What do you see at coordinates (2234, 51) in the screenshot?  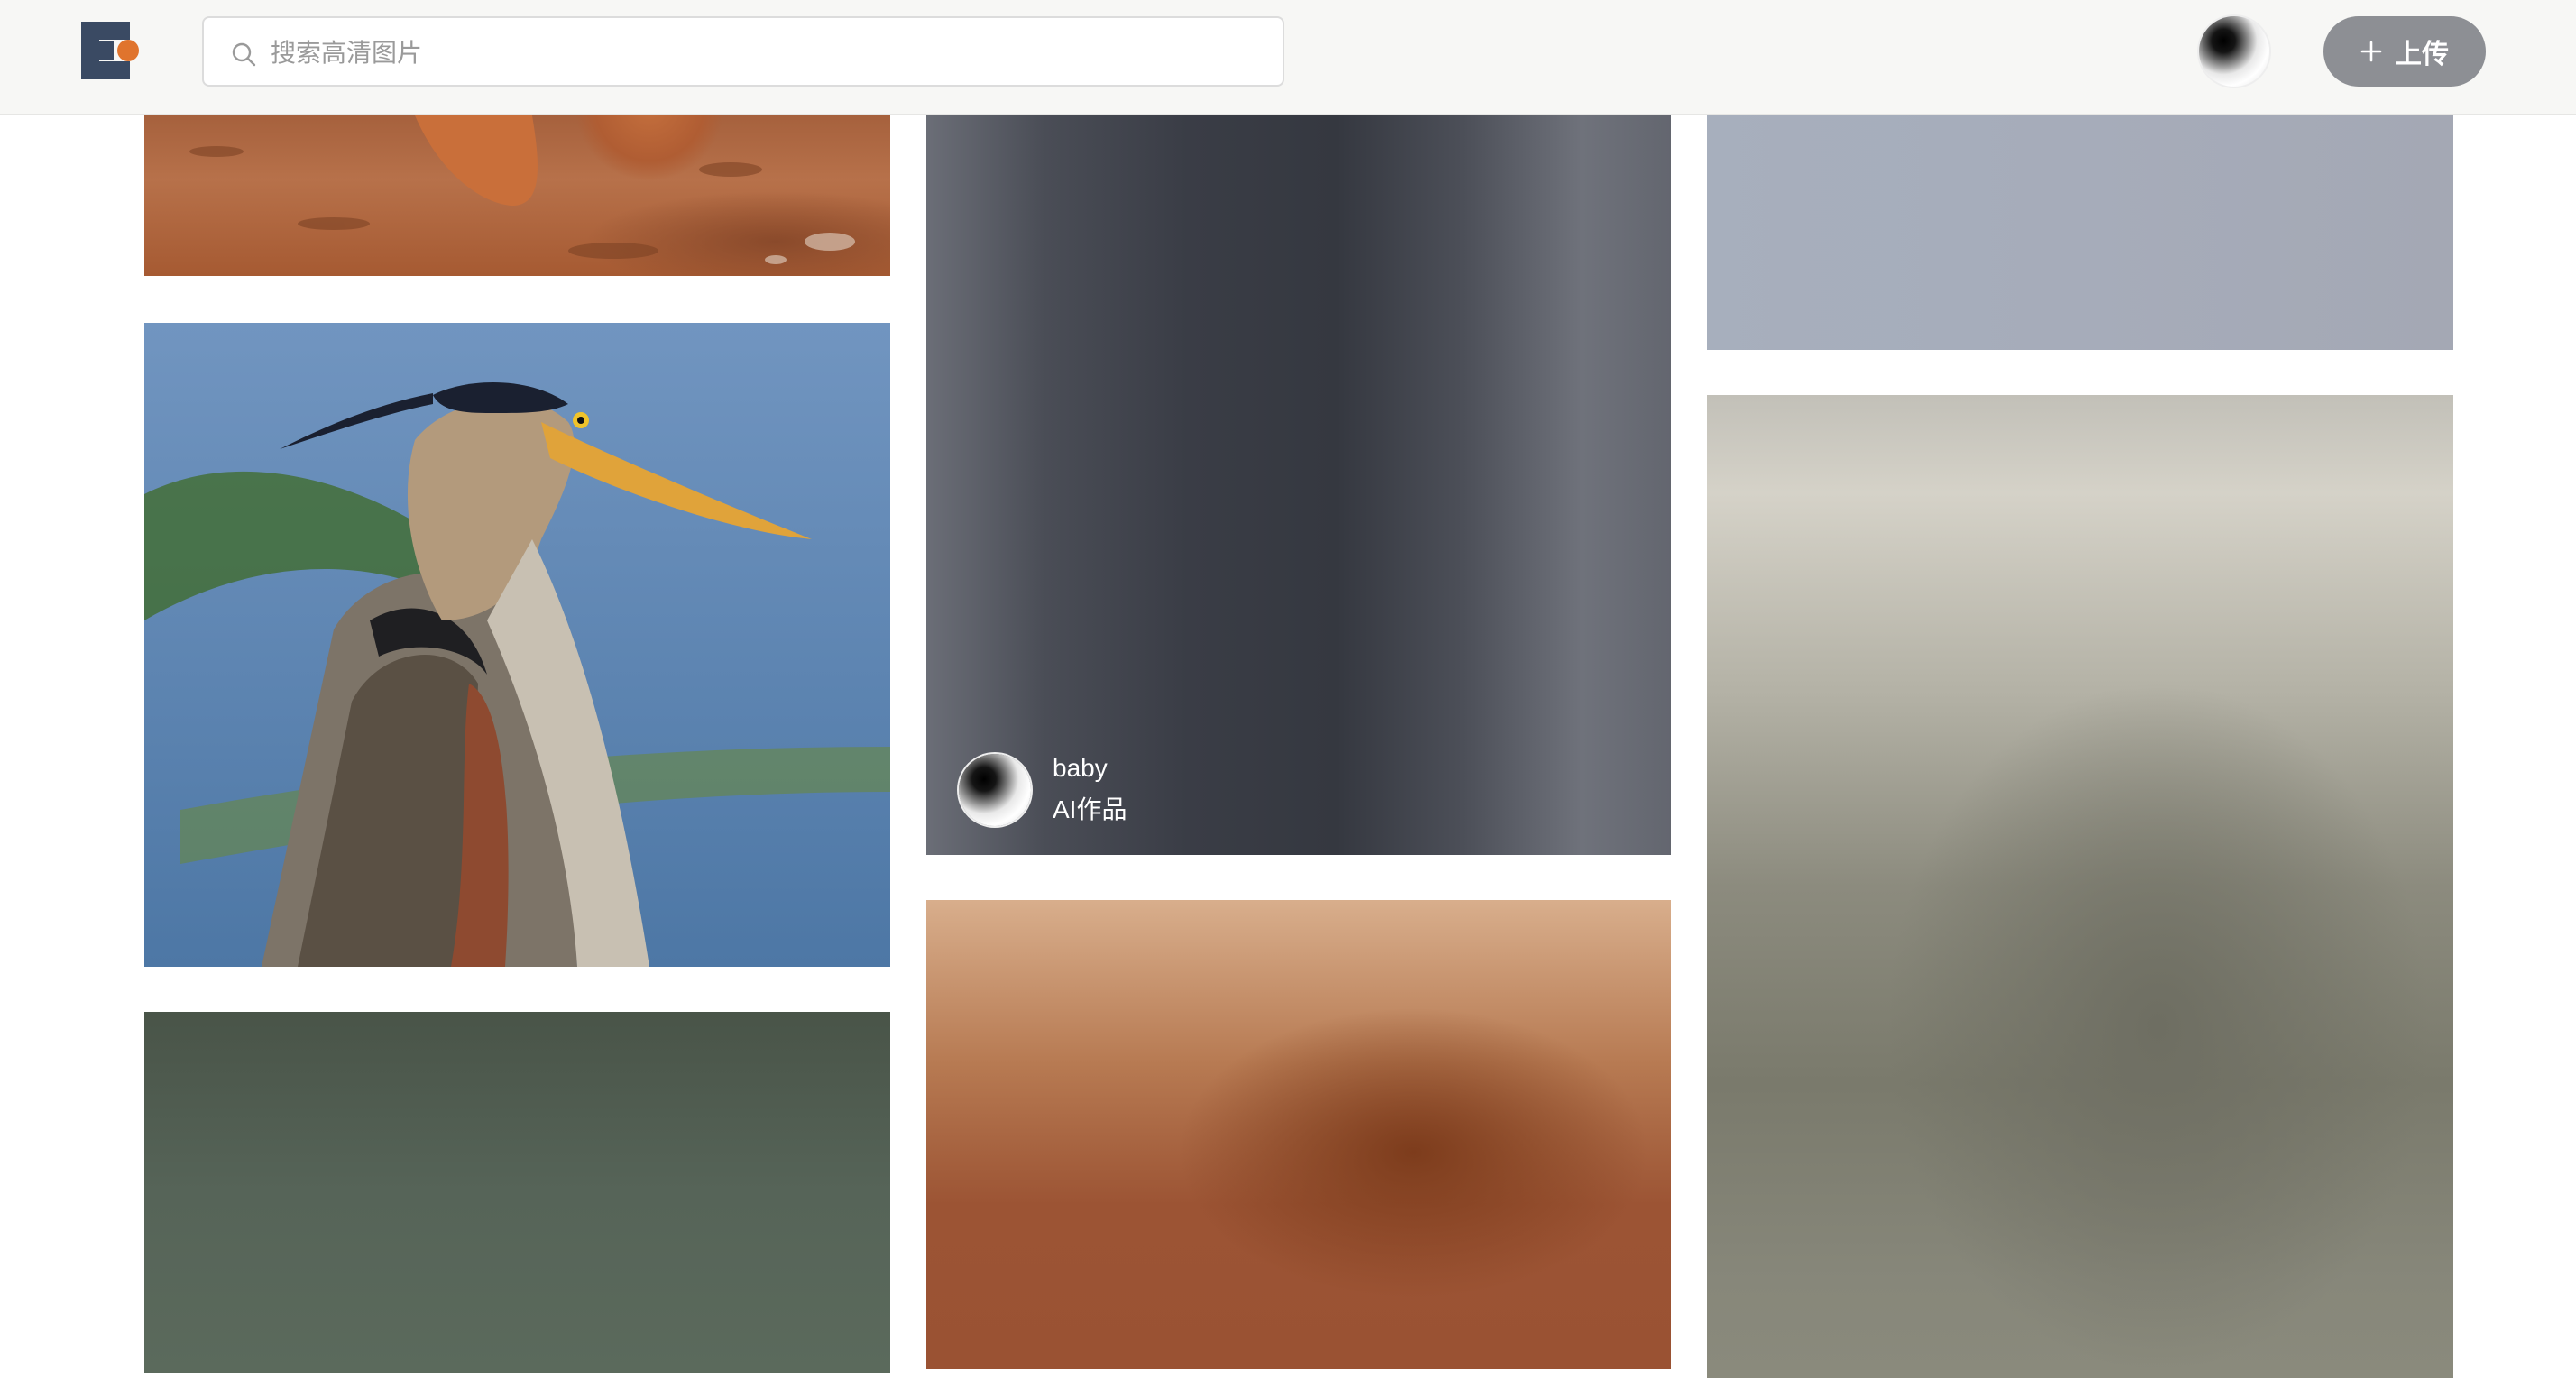 I see `user-avatar` at bounding box center [2234, 51].